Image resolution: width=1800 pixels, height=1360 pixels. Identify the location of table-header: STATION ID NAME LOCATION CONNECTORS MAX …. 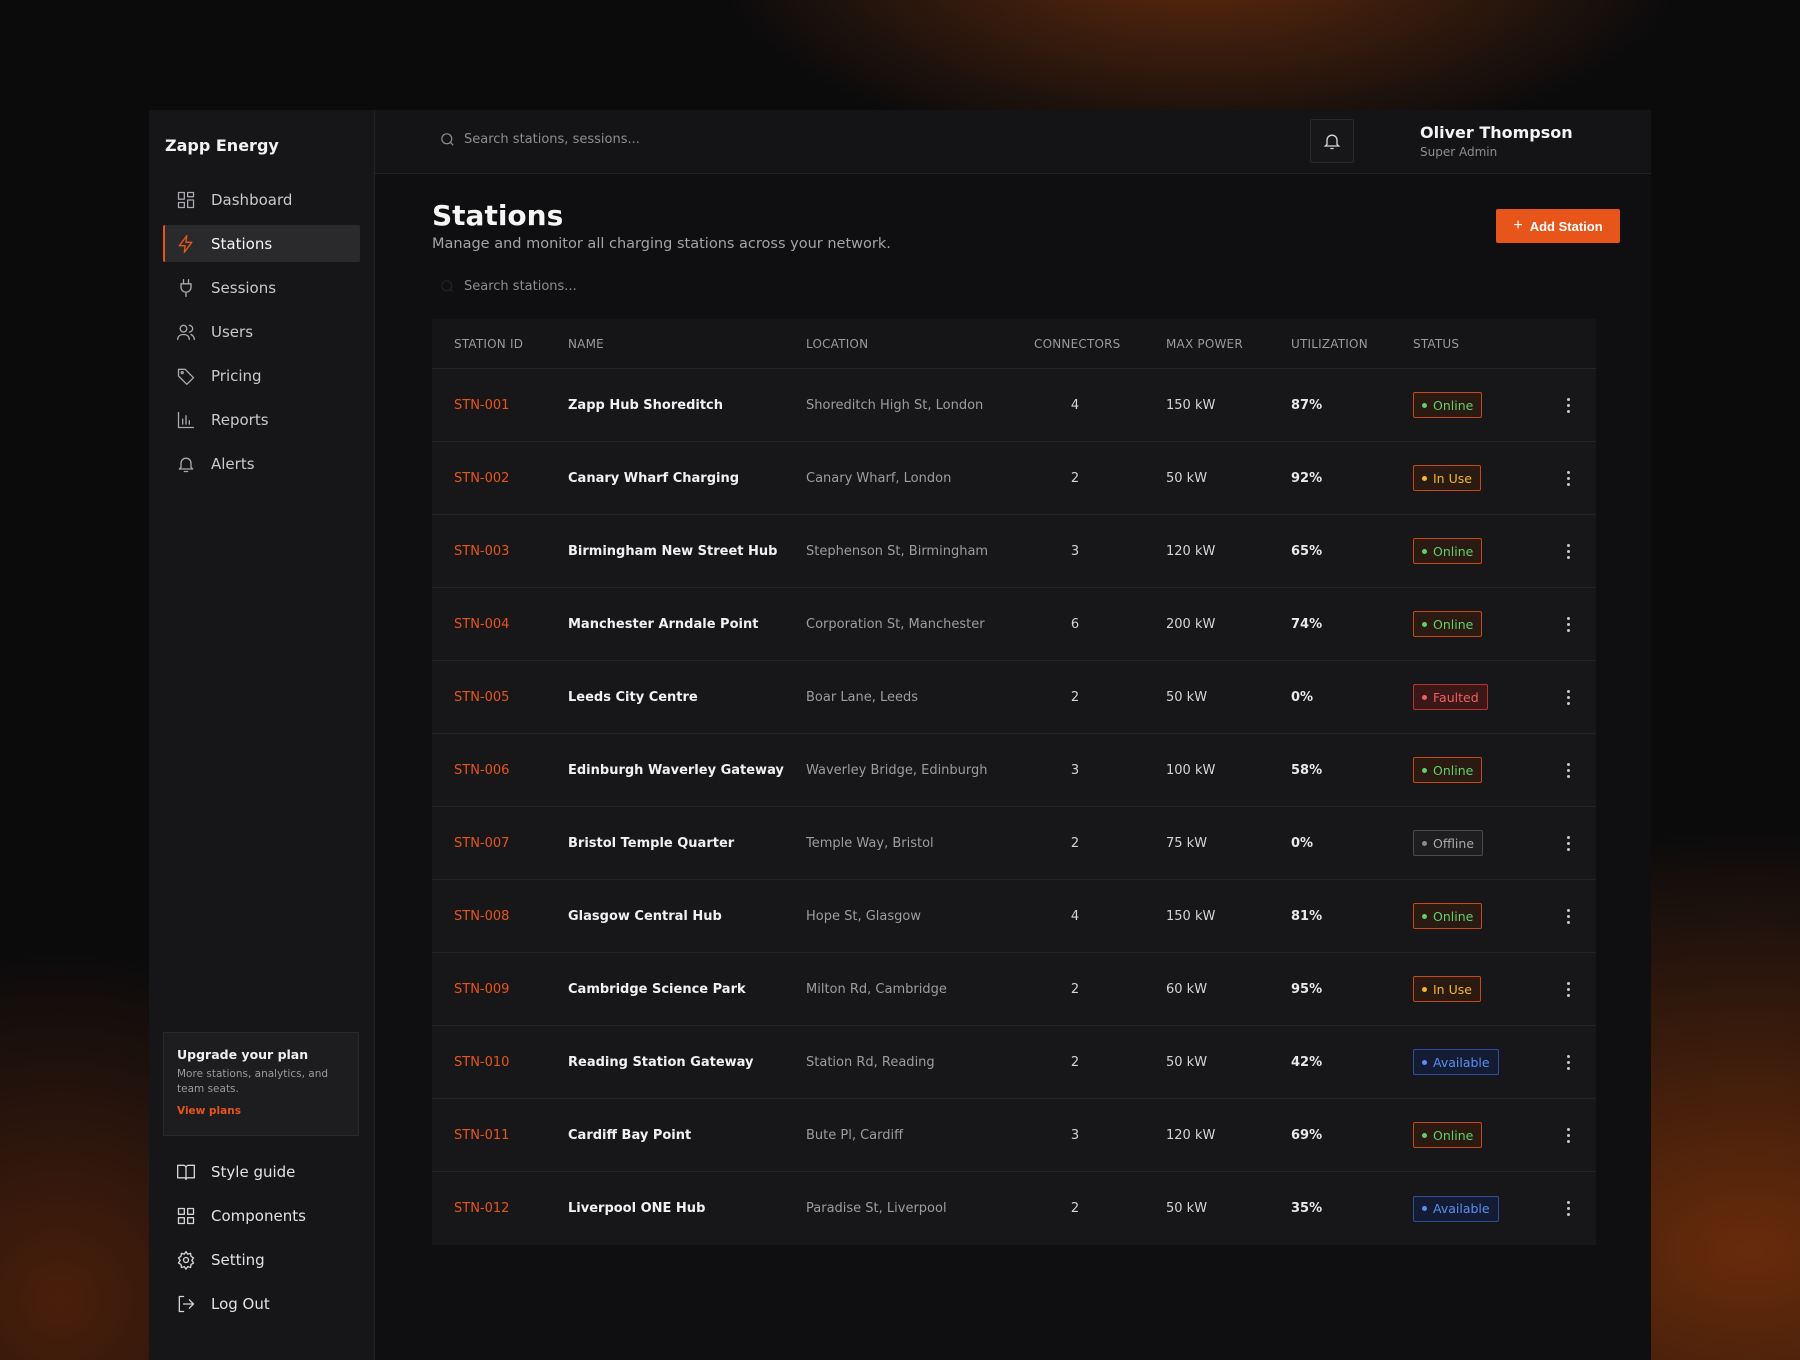
(1014, 344).